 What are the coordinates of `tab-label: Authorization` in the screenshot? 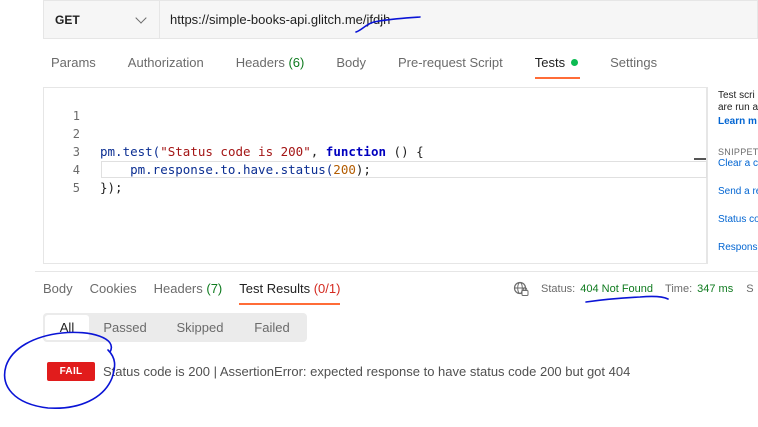 It's located at (165, 62).